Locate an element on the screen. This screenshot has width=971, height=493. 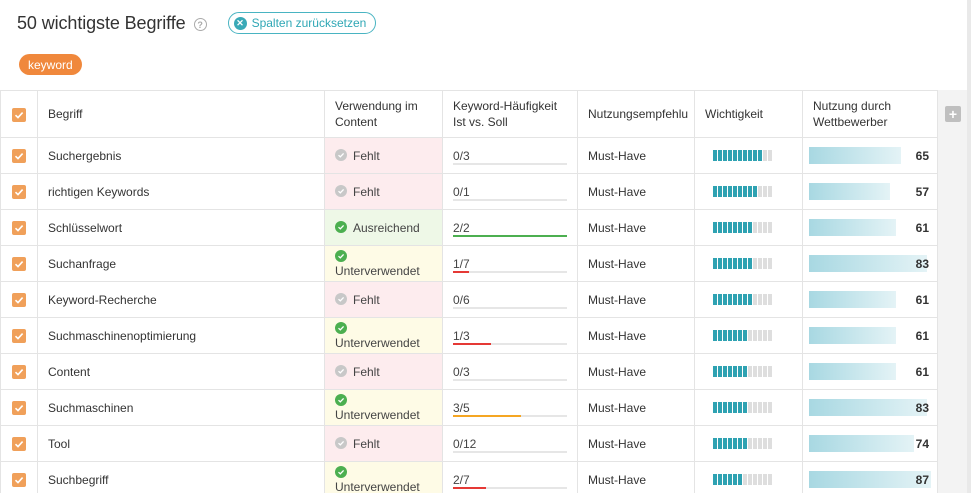
frequency-label: 2/2 is located at coordinates (461, 228).